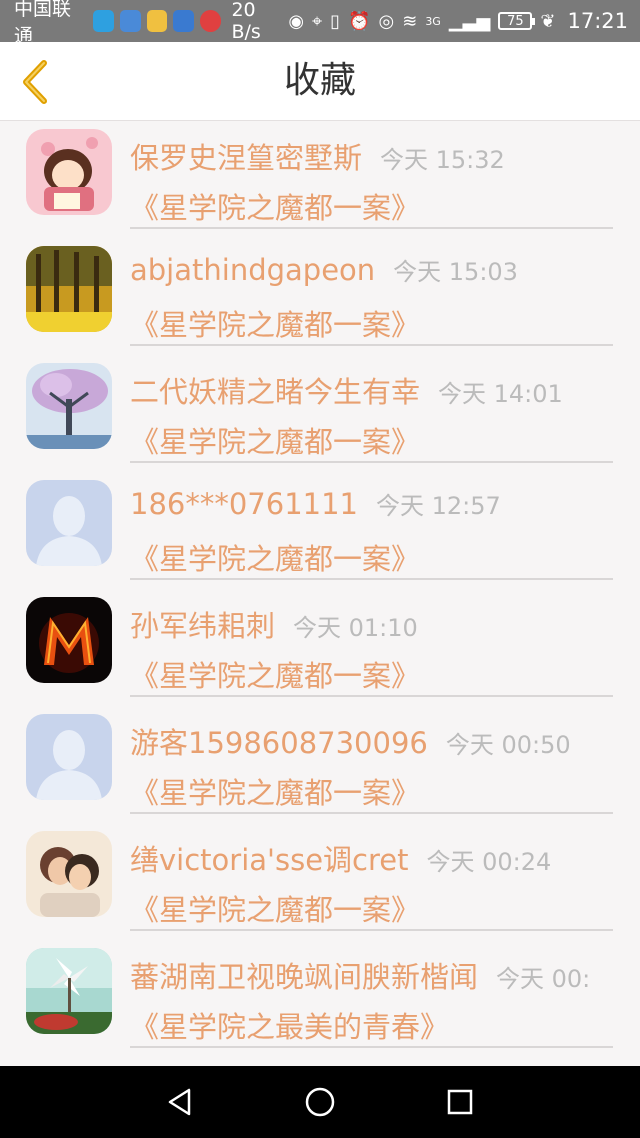  Describe the element at coordinates (275, 392) in the screenshot. I see `user-name-text: 二代妖精之睹今生有幸` at that location.